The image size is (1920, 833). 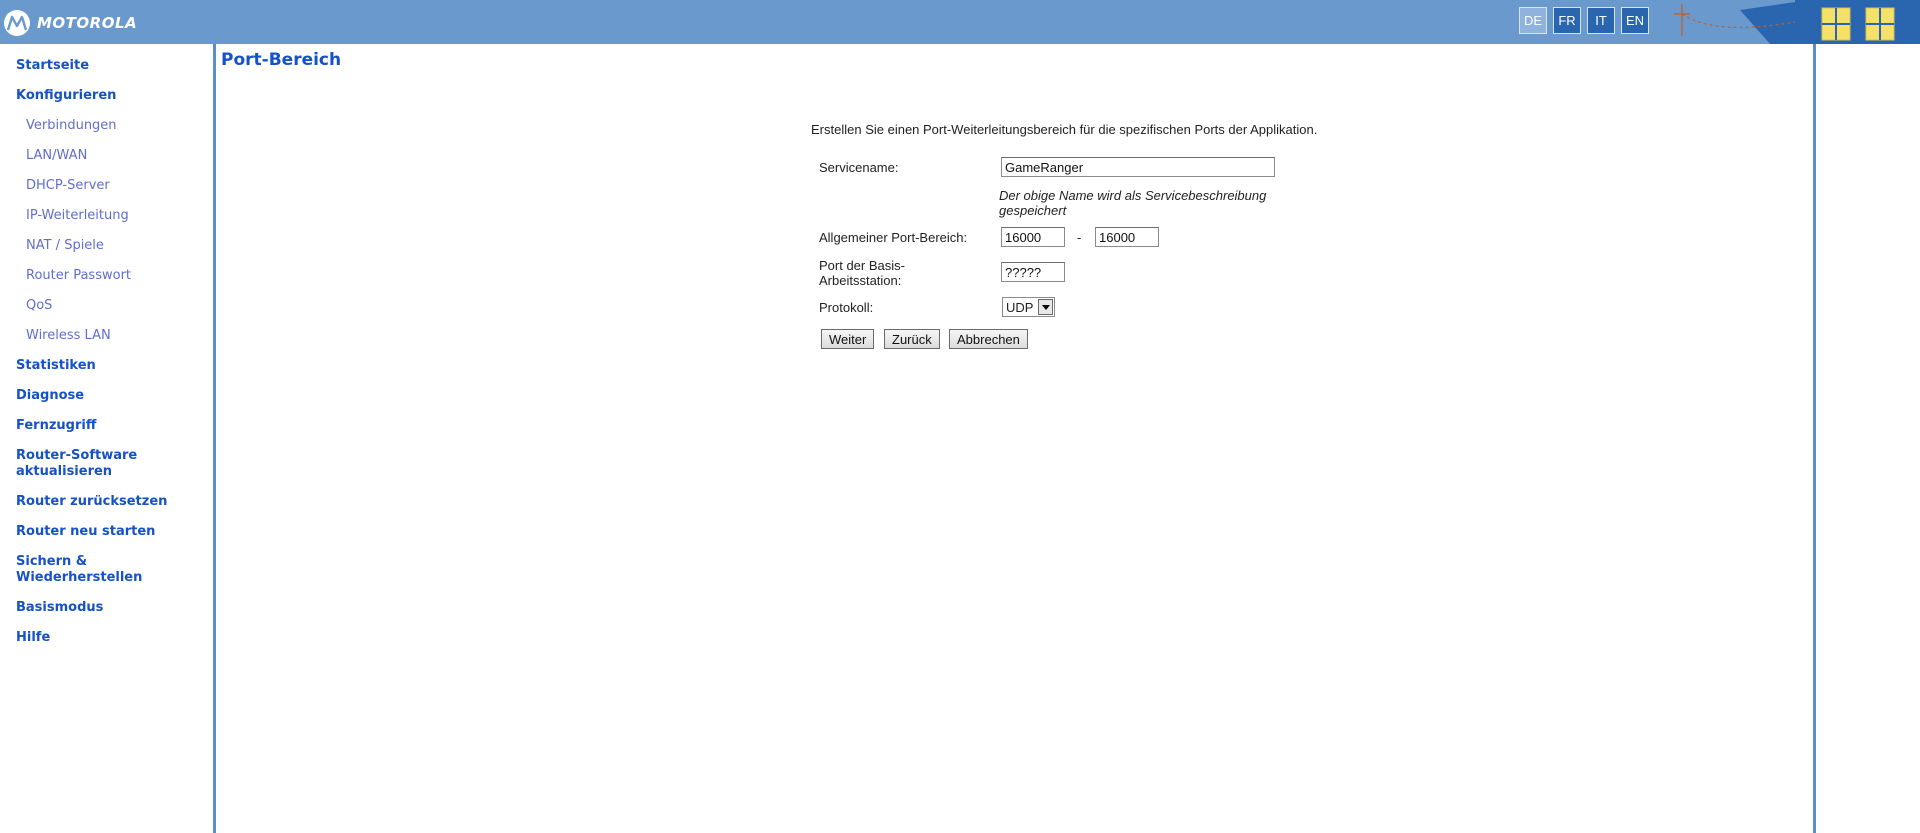 I want to click on sidebar-item-ip-weiterleitung: IP-Weiterleitung, so click(x=111, y=216).